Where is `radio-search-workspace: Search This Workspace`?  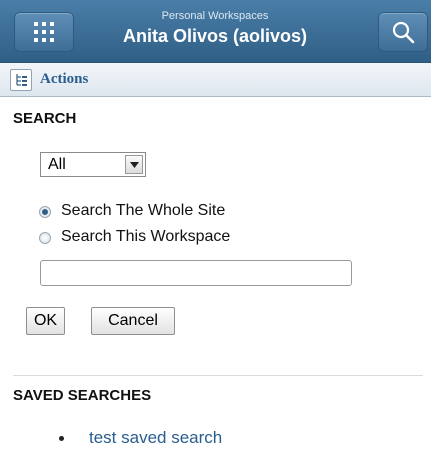
radio-search-workspace: Search This Workspace is located at coordinates (189, 239).